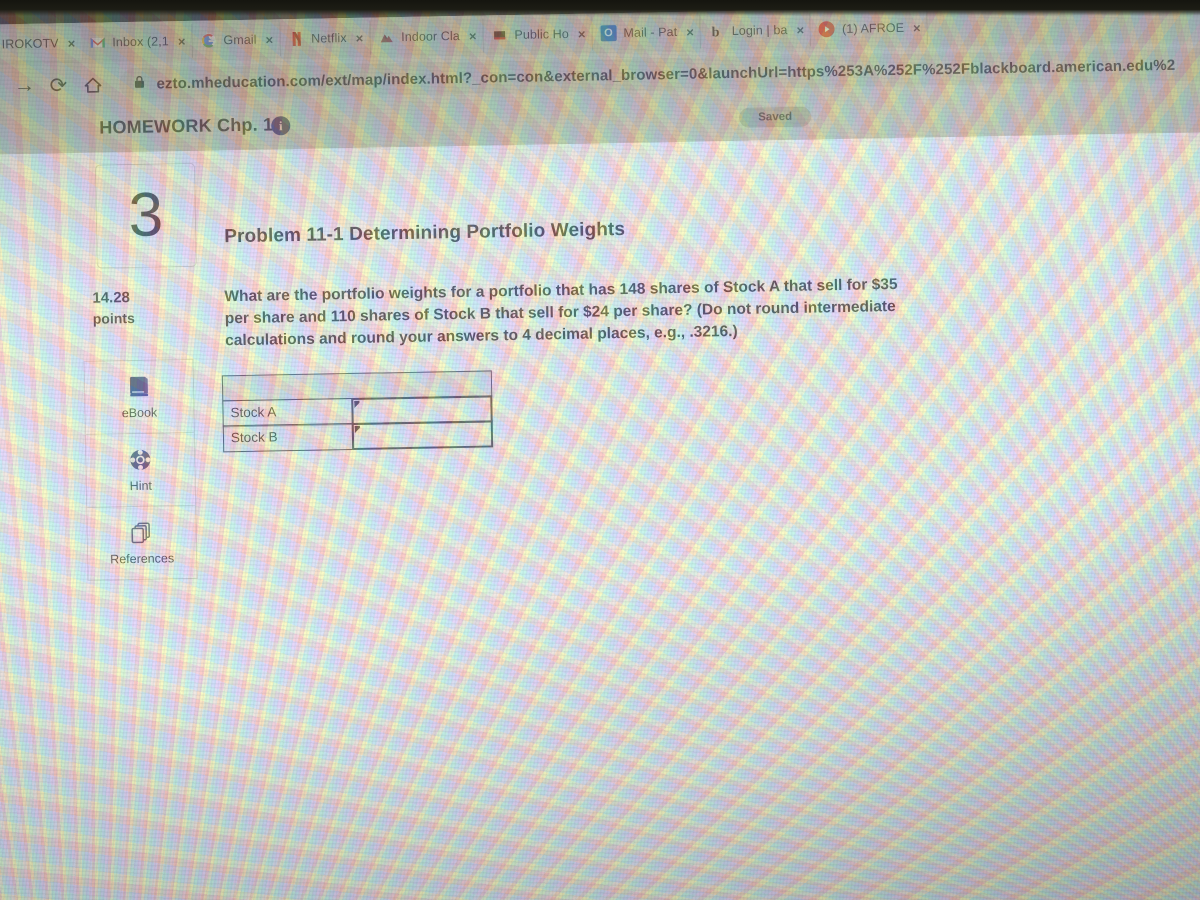 This screenshot has height=900, width=1200. What do you see at coordinates (288, 437) in the screenshot?
I see `row-label-stock-b: Stock B` at bounding box center [288, 437].